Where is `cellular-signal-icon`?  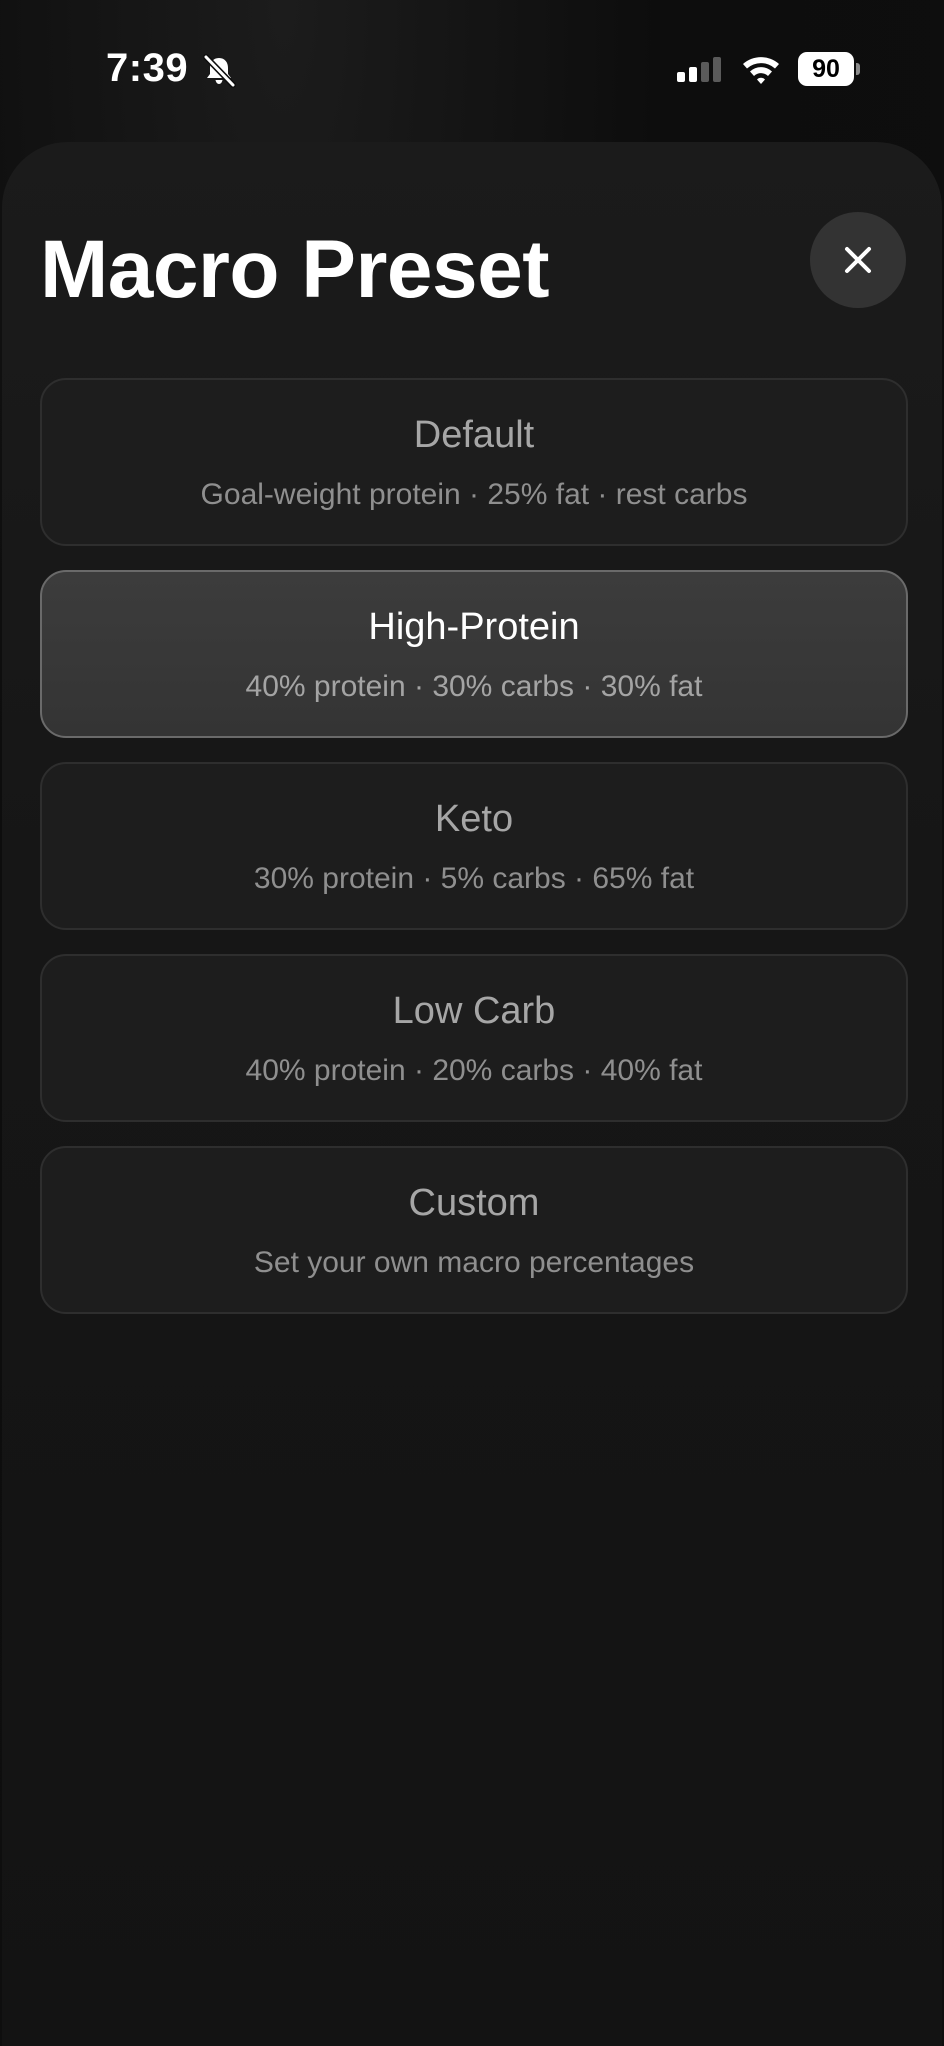 cellular-signal-icon is located at coordinates (699, 69).